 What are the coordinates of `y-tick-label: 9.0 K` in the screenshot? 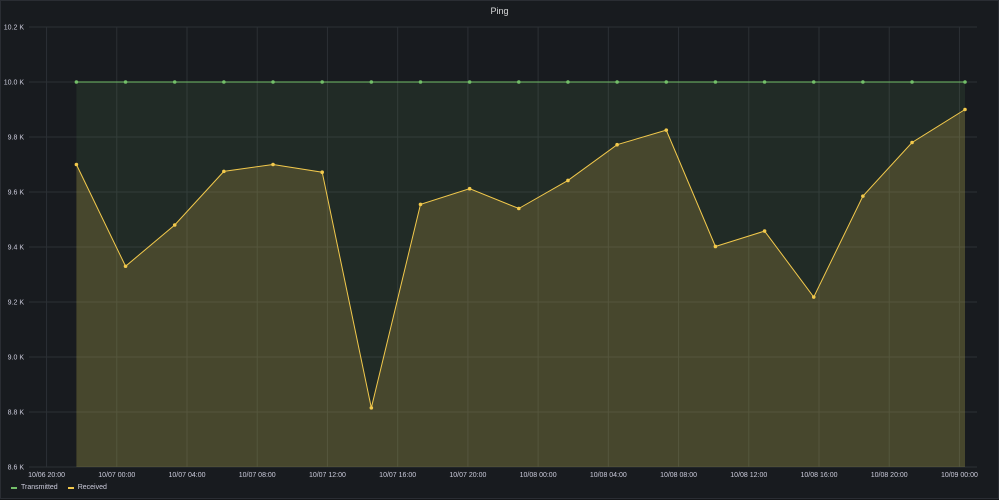 It's located at (16, 358).